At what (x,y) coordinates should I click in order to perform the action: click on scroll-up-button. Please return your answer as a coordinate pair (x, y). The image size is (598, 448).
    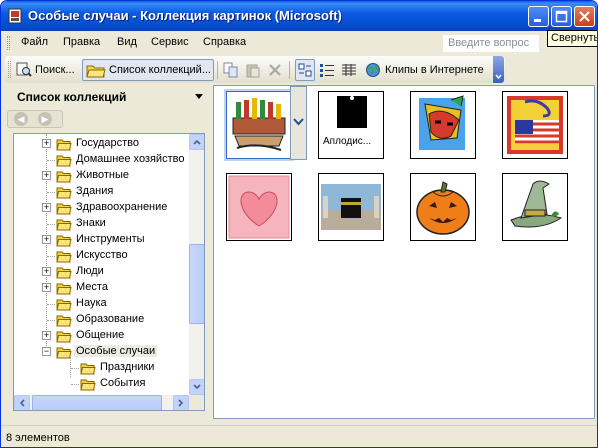
    Looking at the image, I should click on (196, 142).